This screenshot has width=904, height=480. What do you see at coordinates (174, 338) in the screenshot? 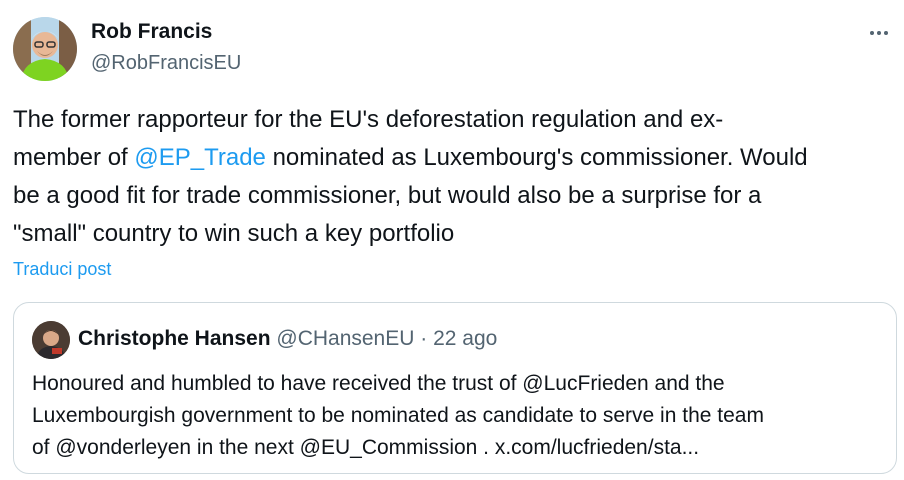
I see `quoted-author-name: Christophe Hansen` at bounding box center [174, 338].